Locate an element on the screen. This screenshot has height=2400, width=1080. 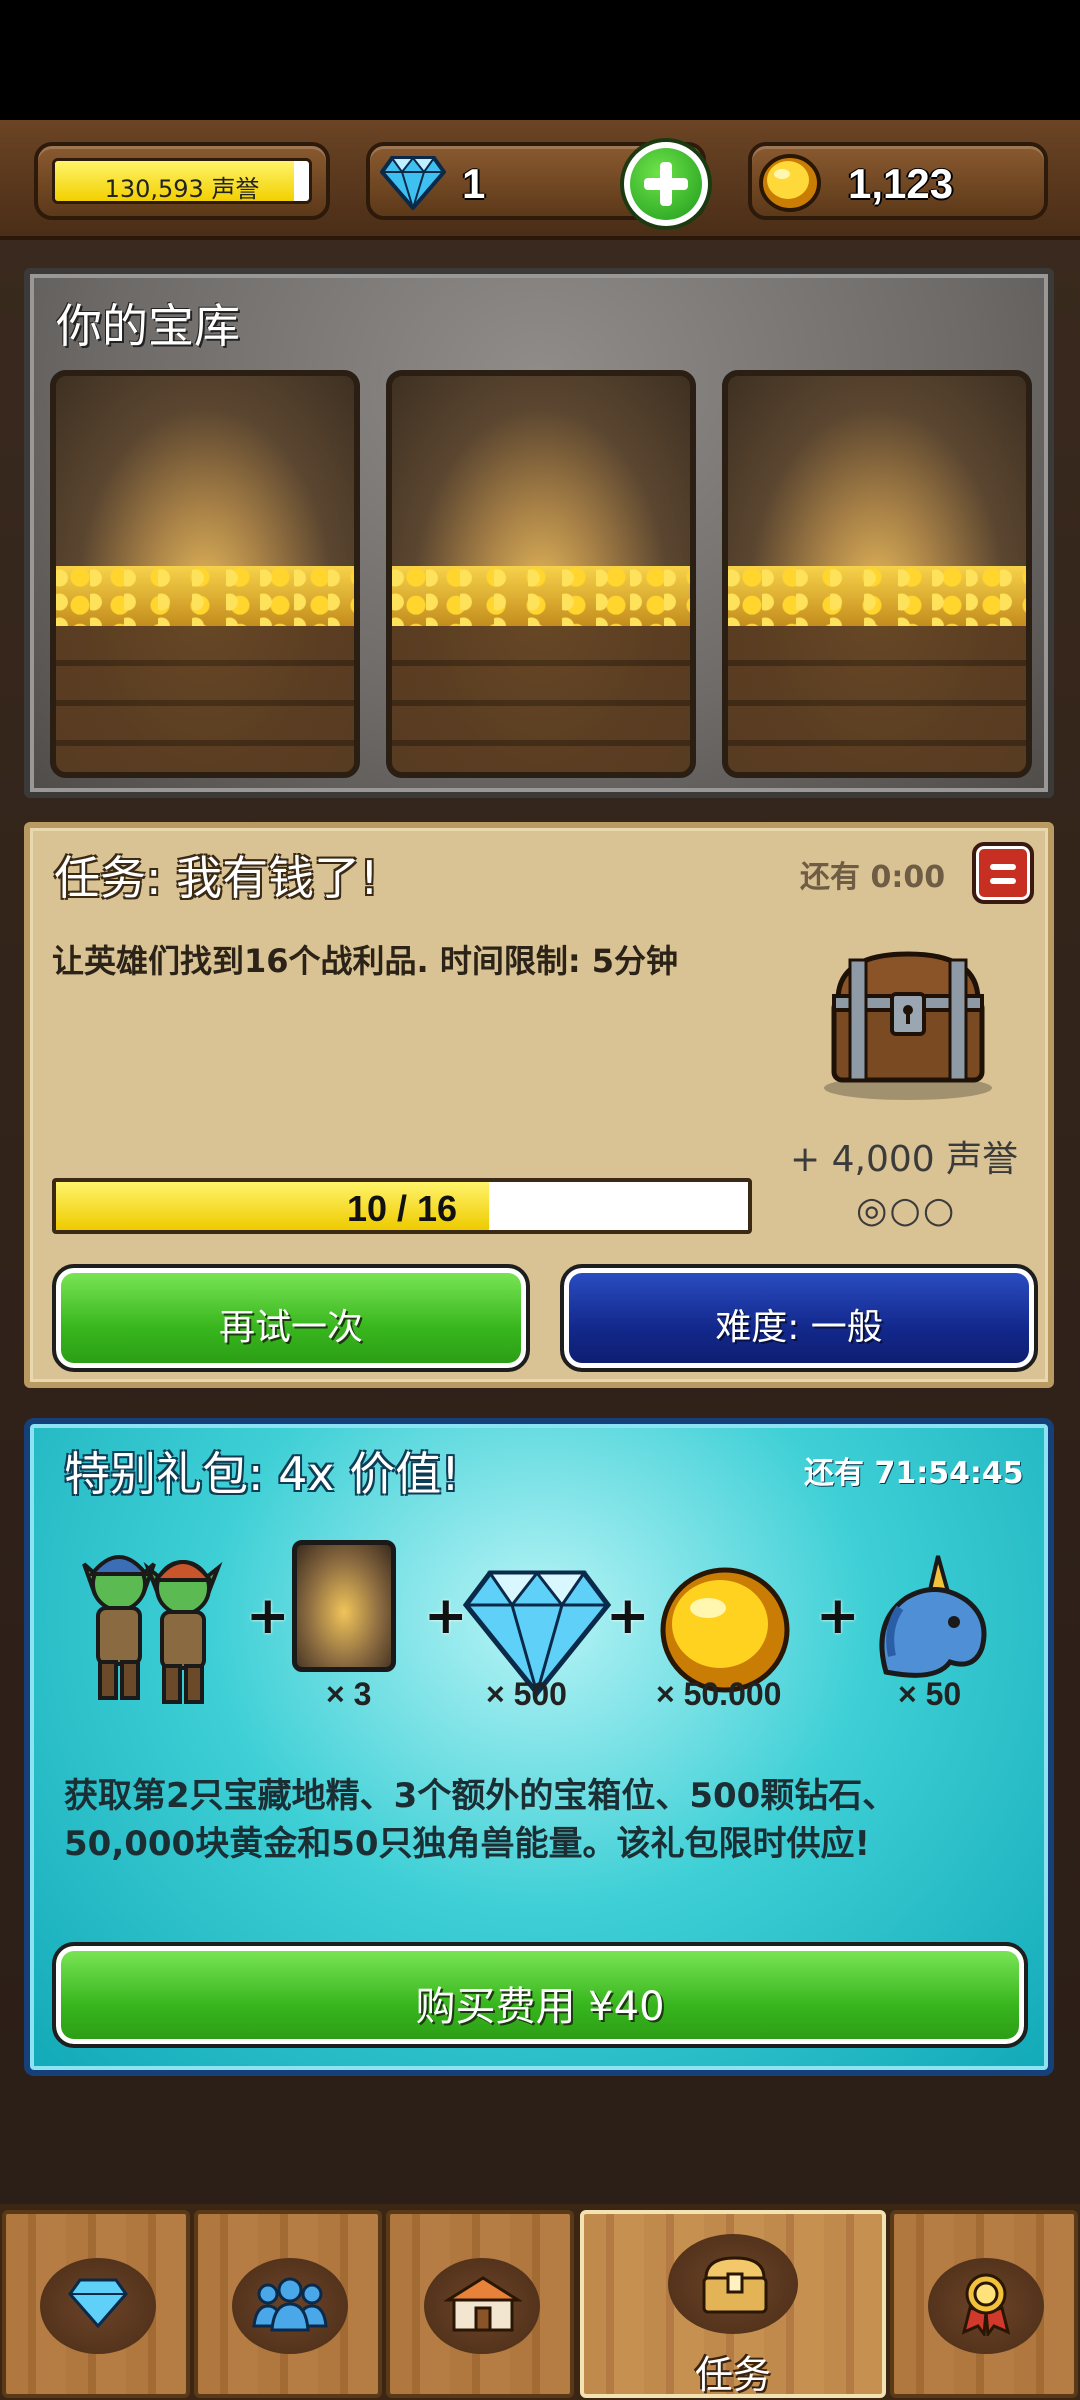
fame-progress-bar: 130,593 声誉 is located at coordinates (182, 181).